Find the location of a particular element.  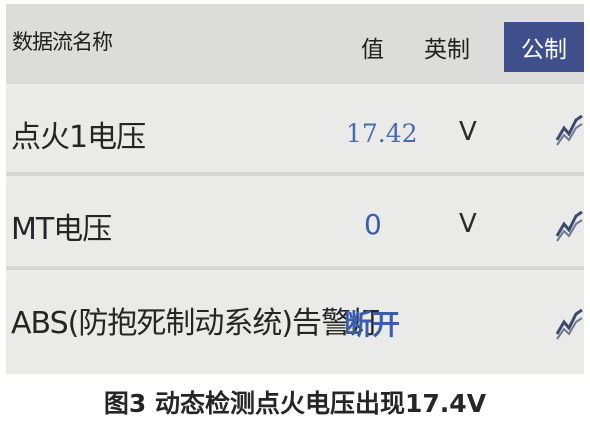

column-header-name: 数据流名称 is located at coordinates (62, 42).